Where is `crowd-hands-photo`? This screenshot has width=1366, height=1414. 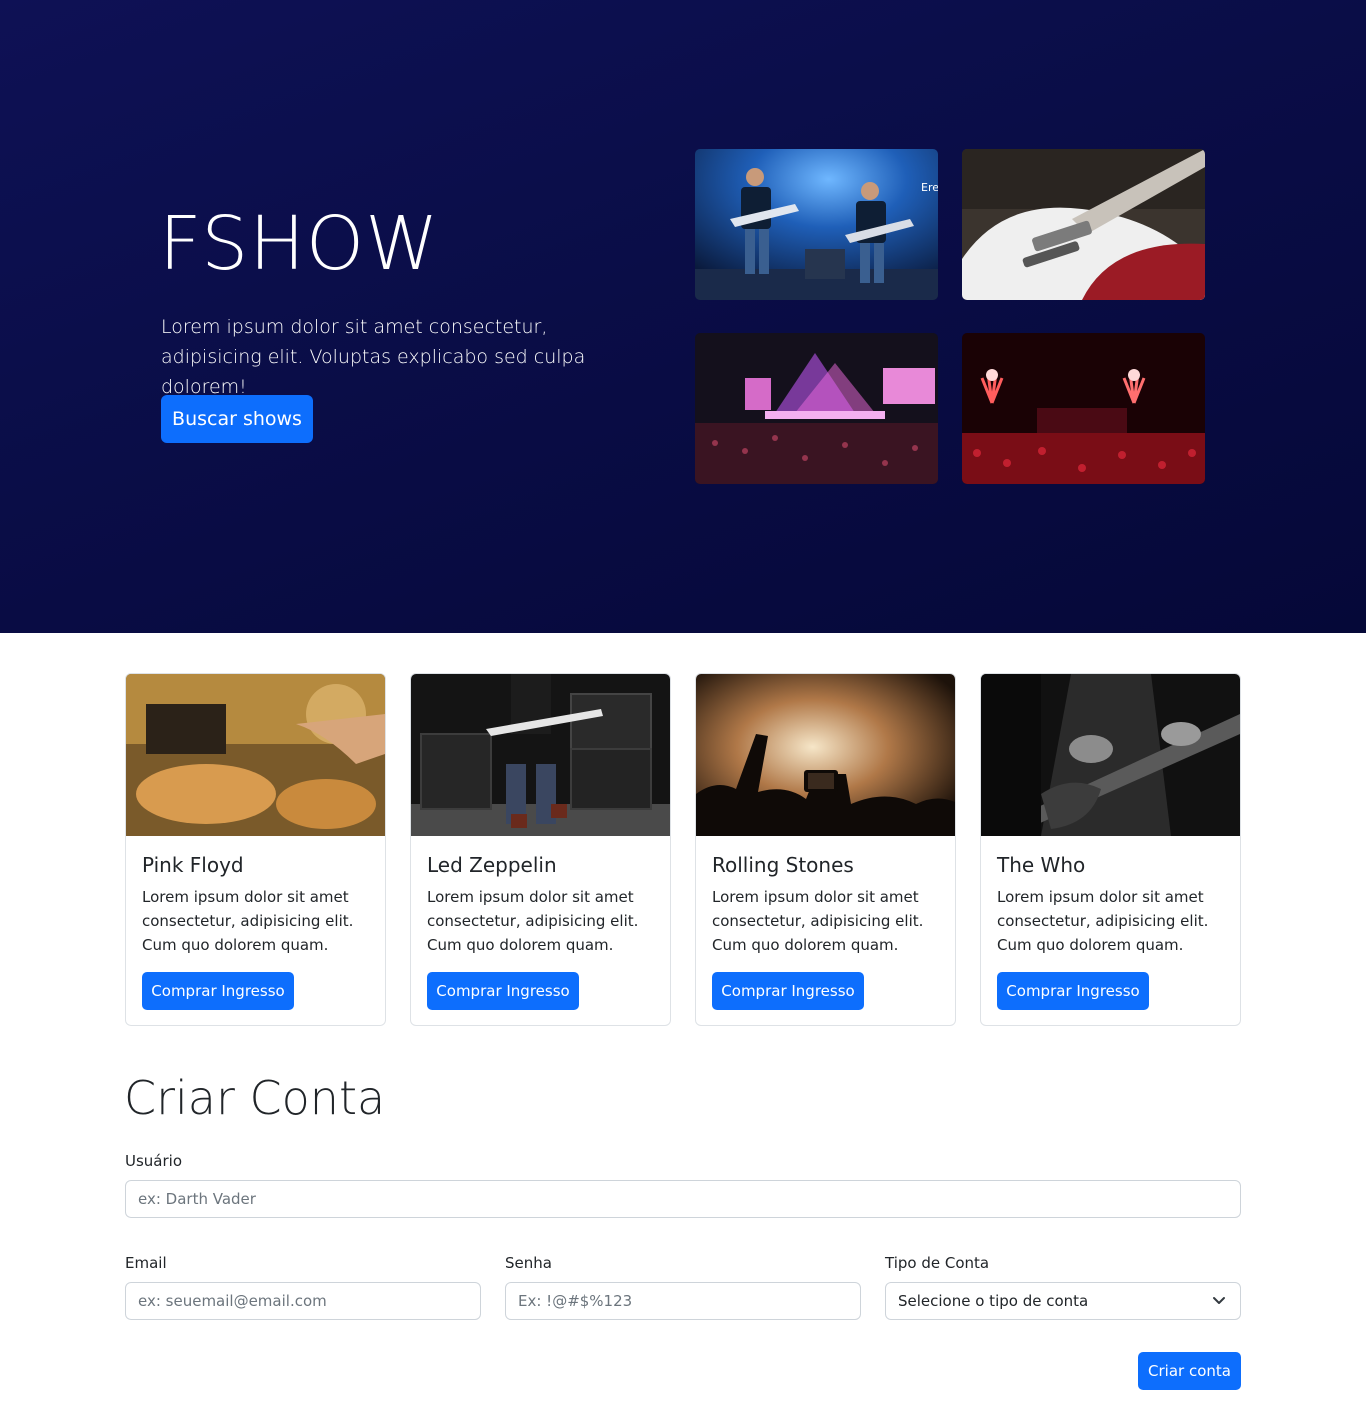 crowd-hands-photo is located at coordinates (825, 755).